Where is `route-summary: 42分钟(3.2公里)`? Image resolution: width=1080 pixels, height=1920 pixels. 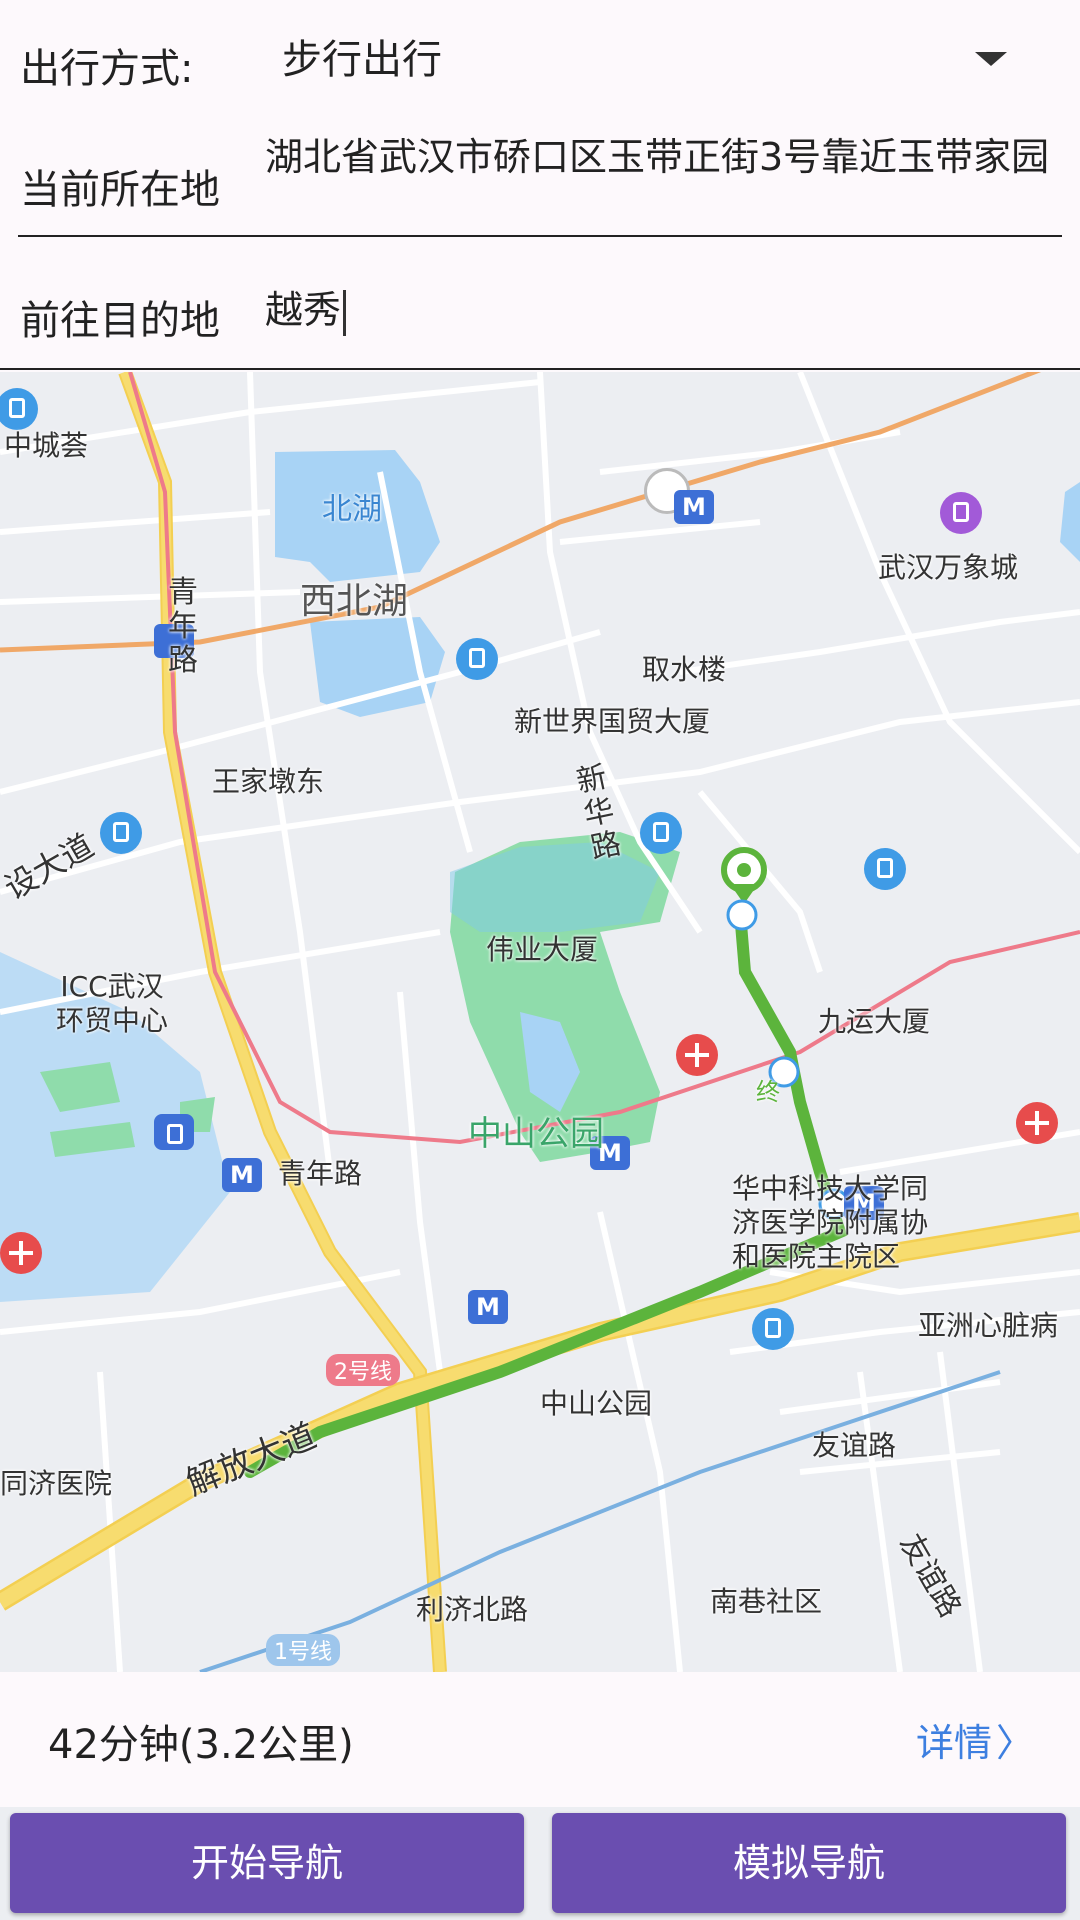 route-summary: 42分钟(3.2公里) is located at coordinates (201, 1745).